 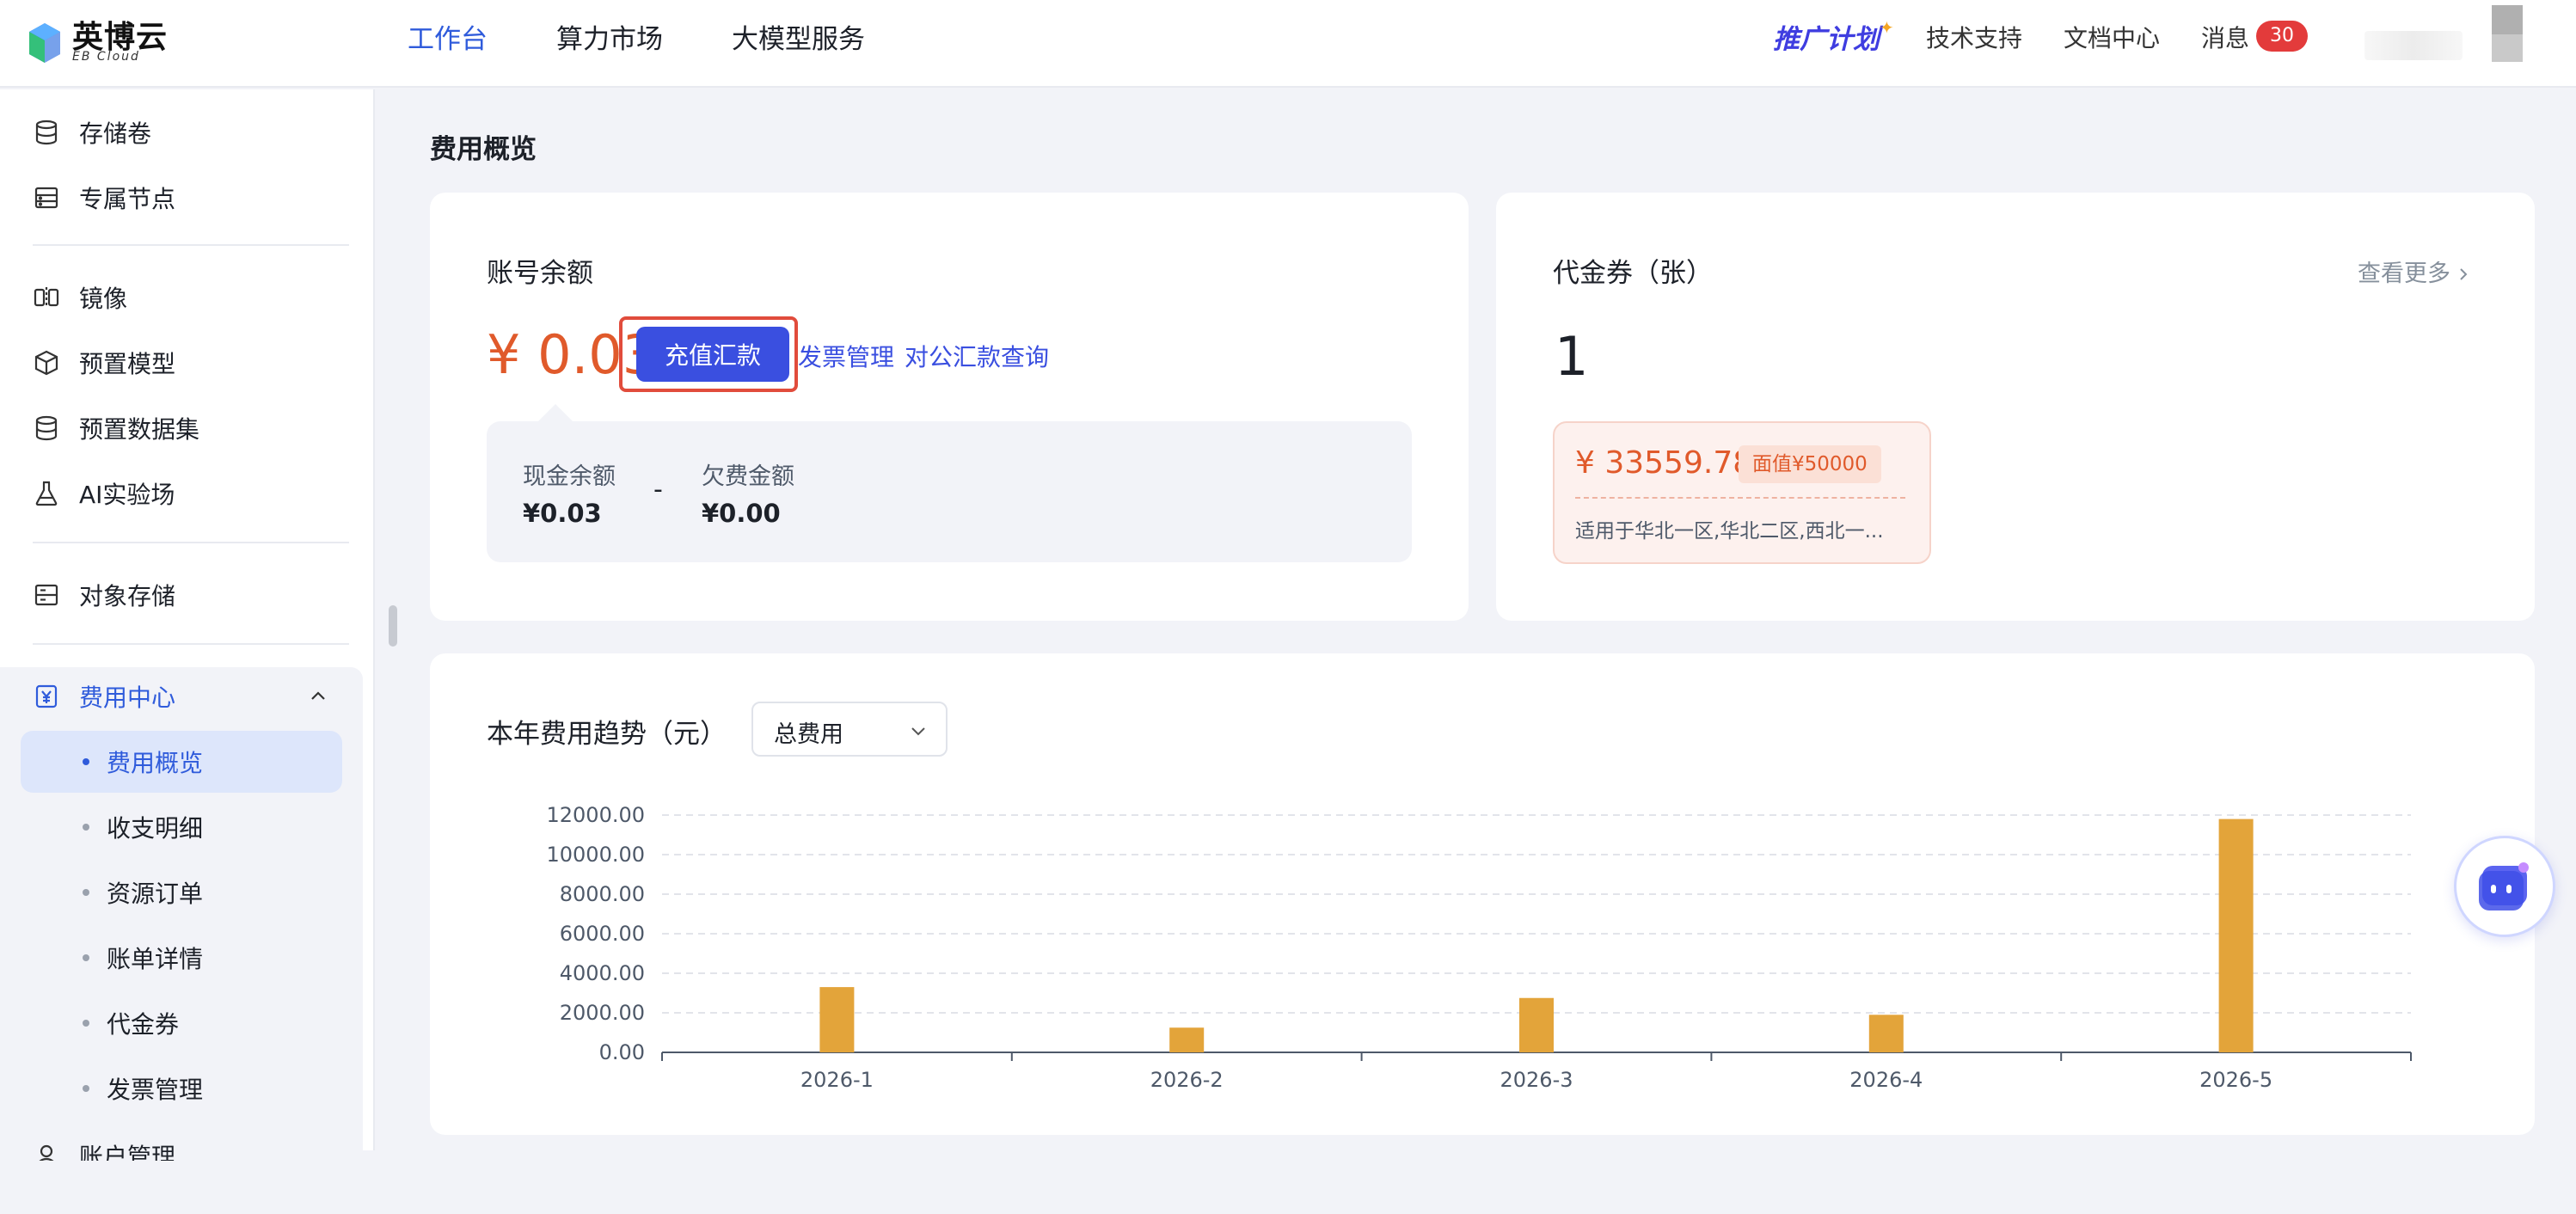 I want to click on sidebar-item-preset-model: 预置模型, so click(x=187, y=363).